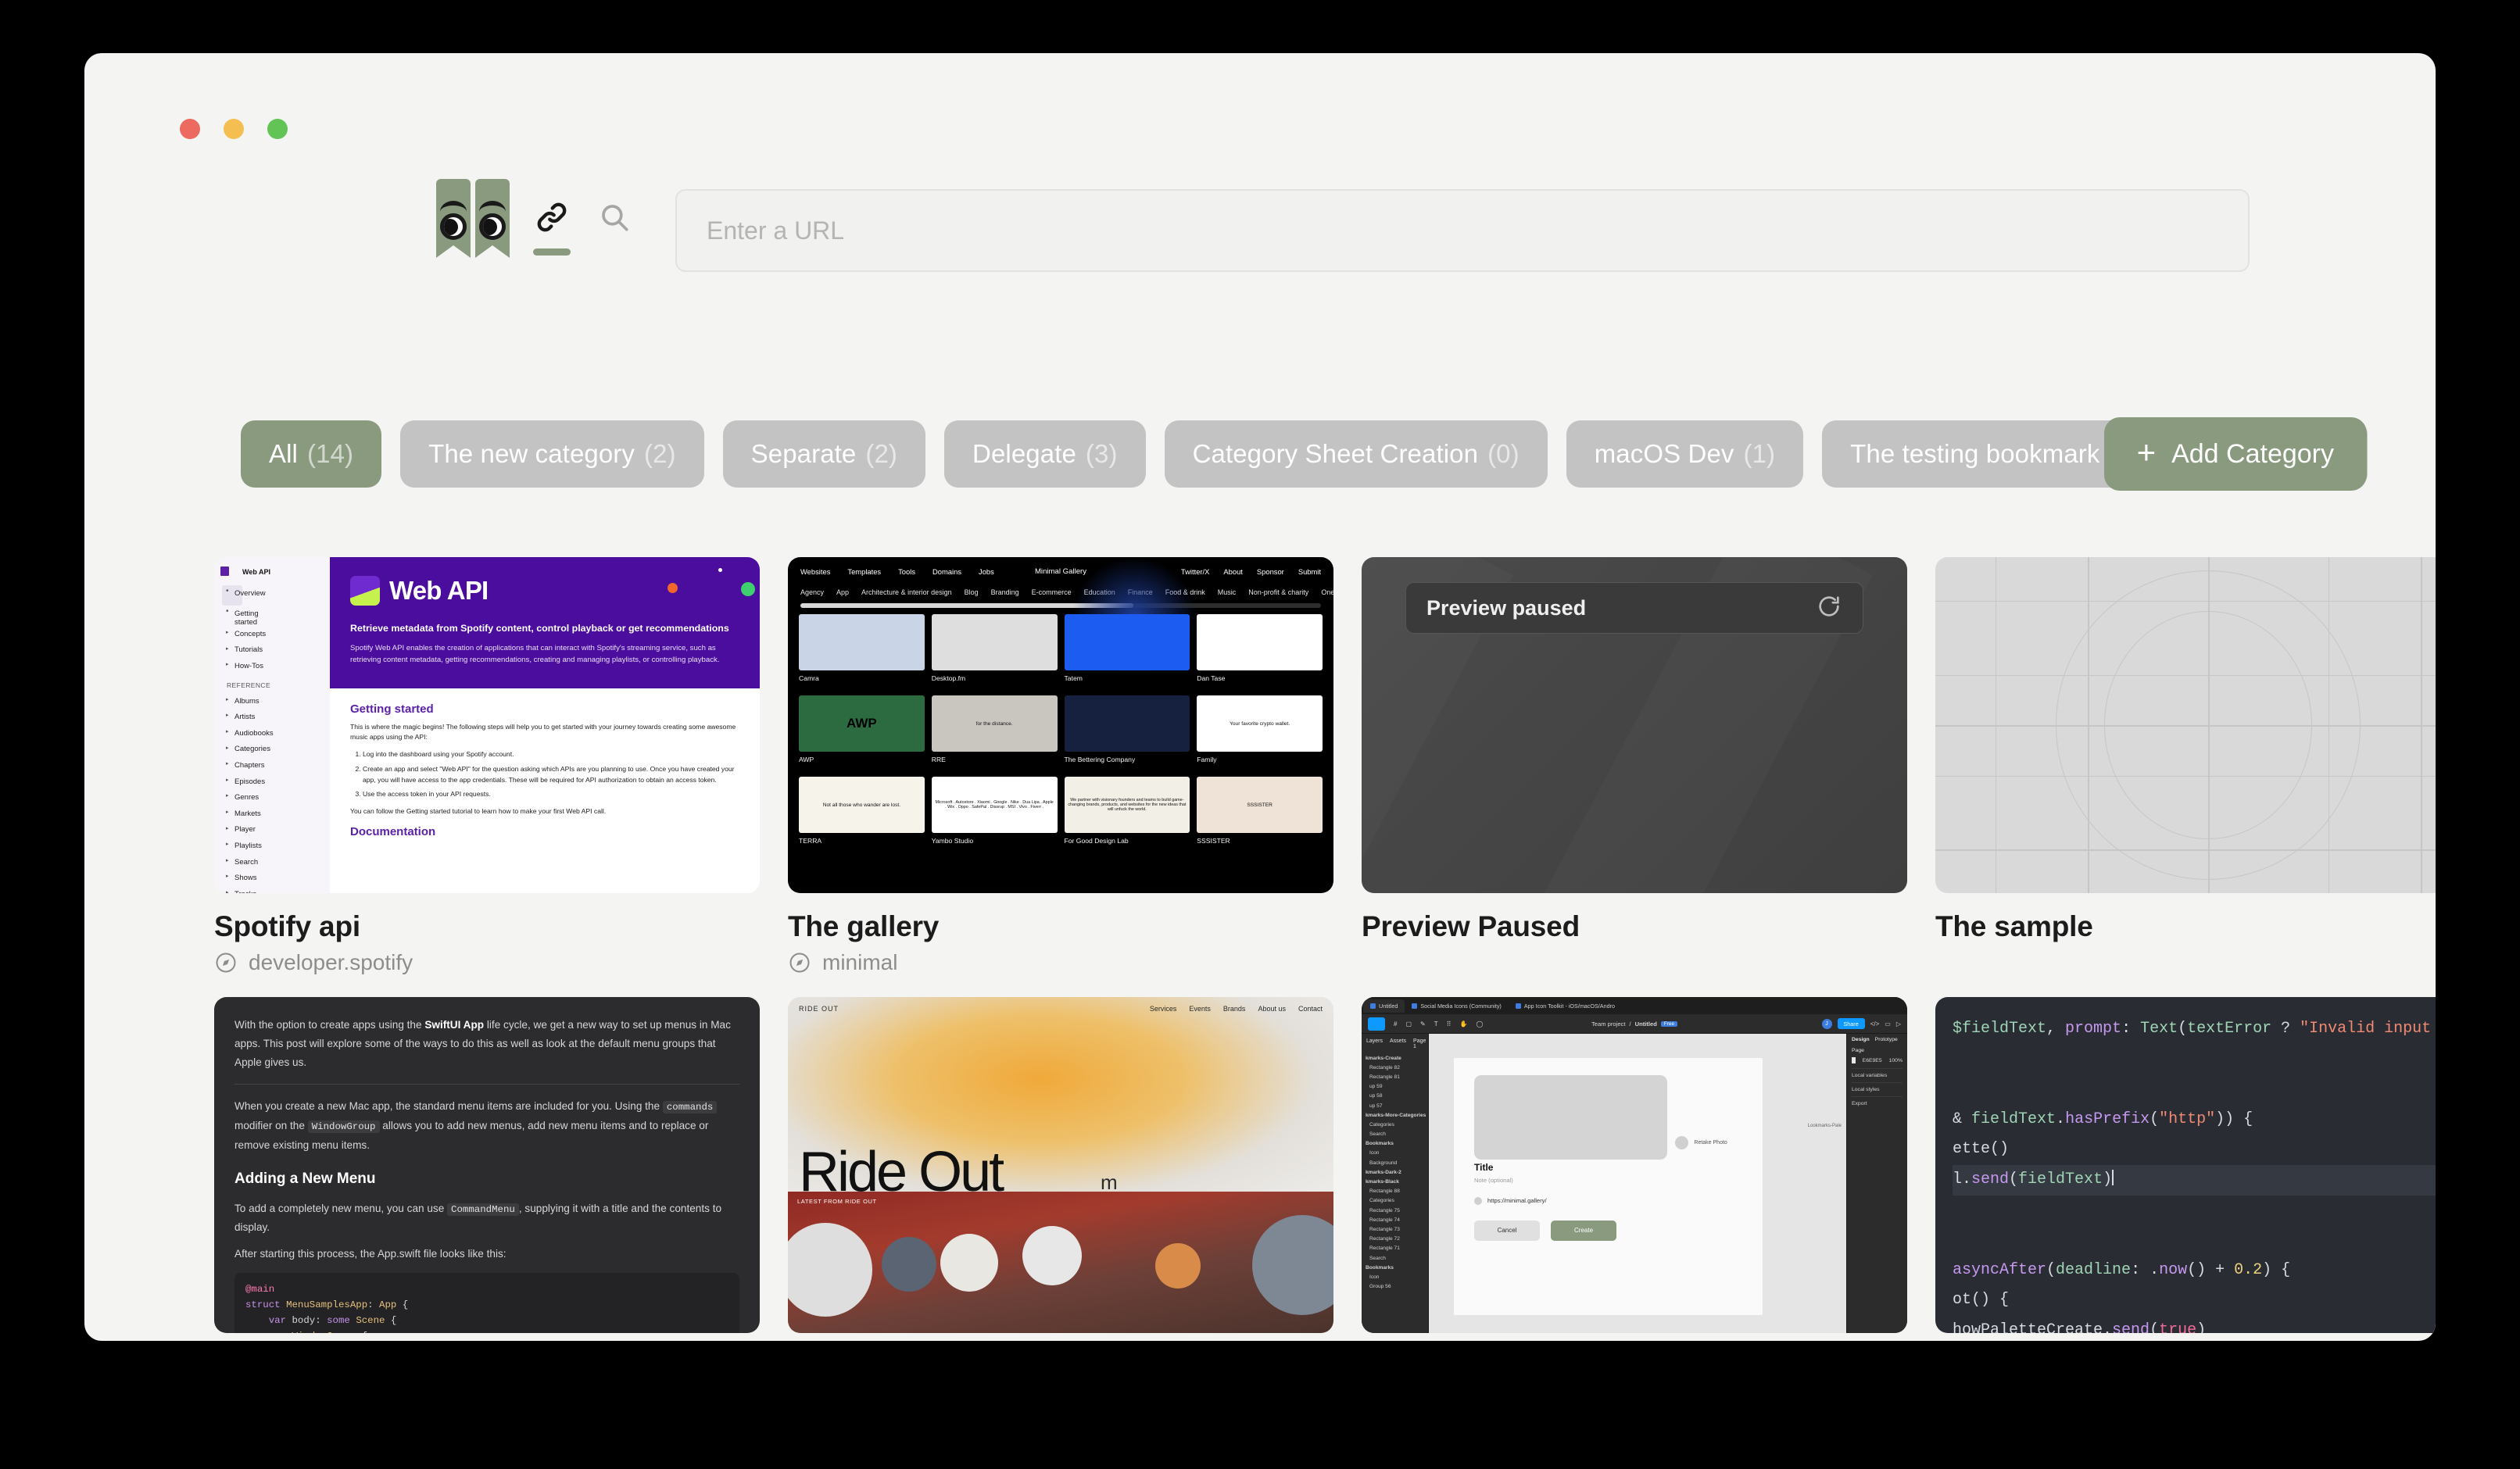 This screenshot has height=1469, width=2520. I want to click on link-icon, so click(552, 217).